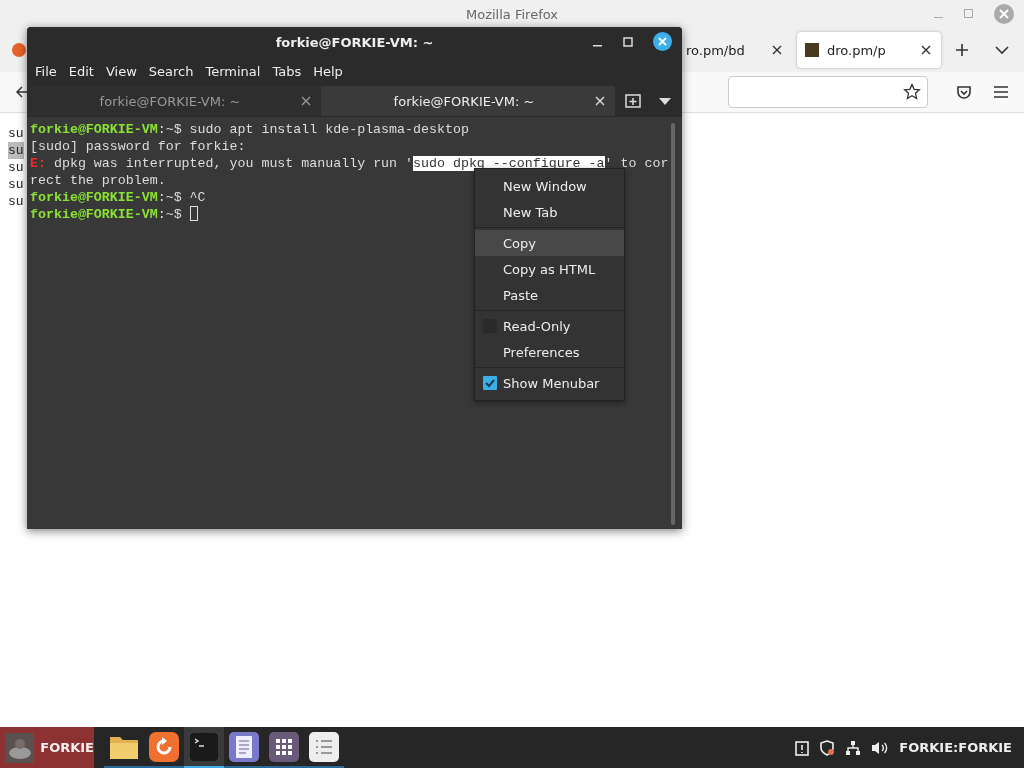 This screenshot has height=768, width=1024. What do you see at coordinates (490, 383) in the screenshot?
I see `checkbox` at bounding box center [490, 383].